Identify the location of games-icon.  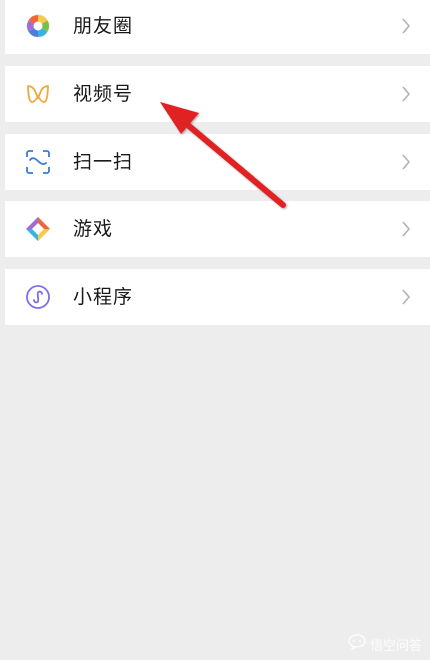
(38, 229).